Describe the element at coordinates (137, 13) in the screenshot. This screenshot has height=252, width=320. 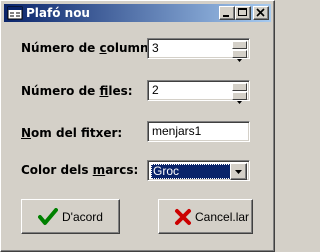
I see `title-bar: Plafó nou` at that location.